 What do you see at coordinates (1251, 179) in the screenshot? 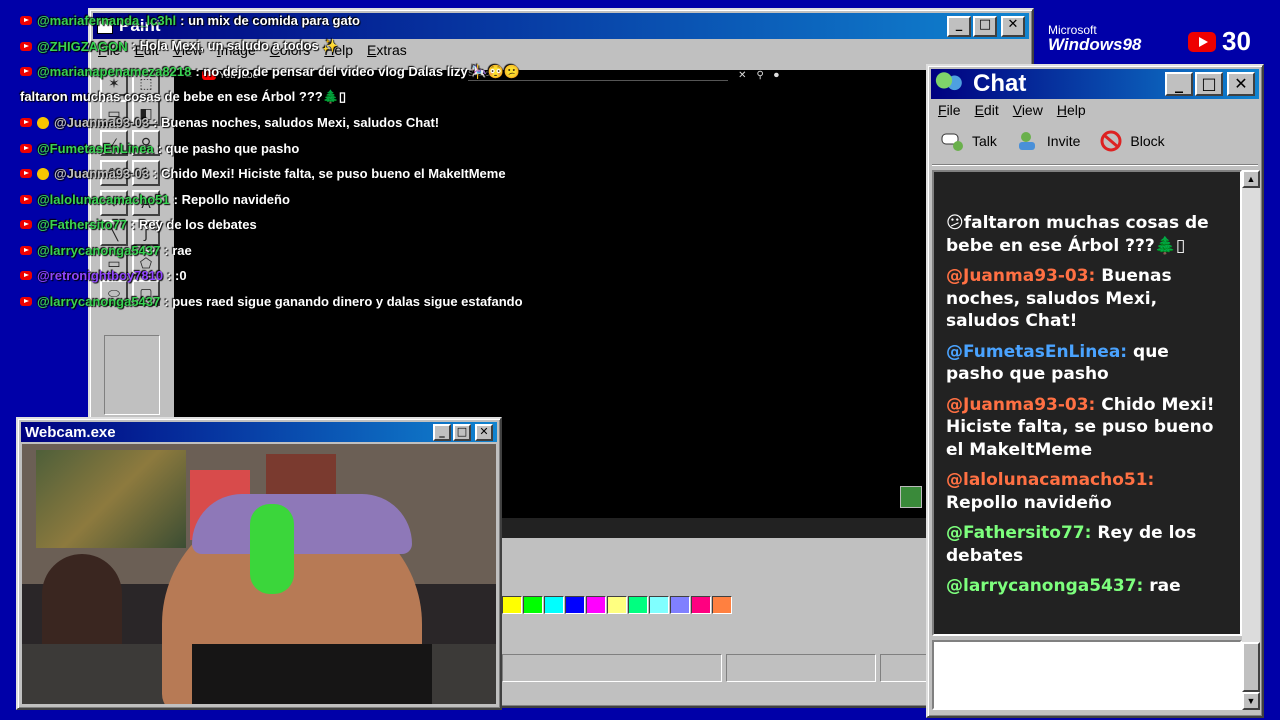
I see `scroll-up-button: ▲` at bounding box center [1251, 179].